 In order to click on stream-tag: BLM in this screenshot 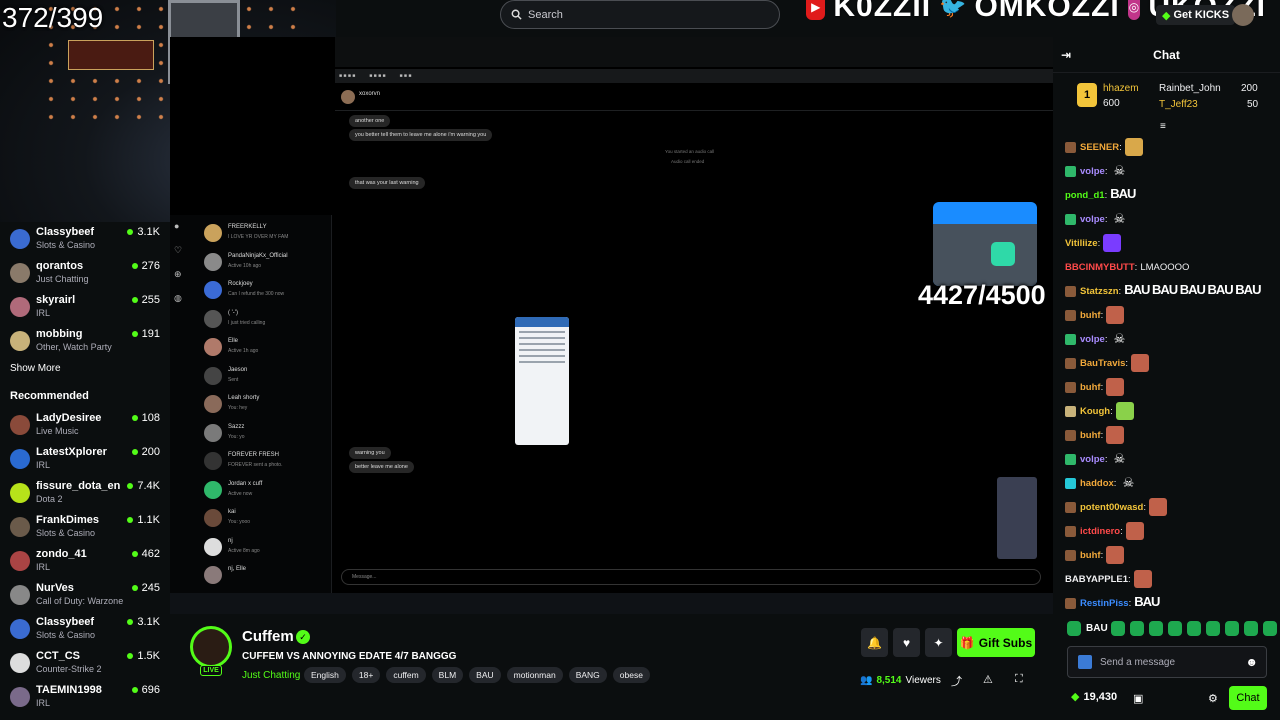, I will do `click(447, 675)`.